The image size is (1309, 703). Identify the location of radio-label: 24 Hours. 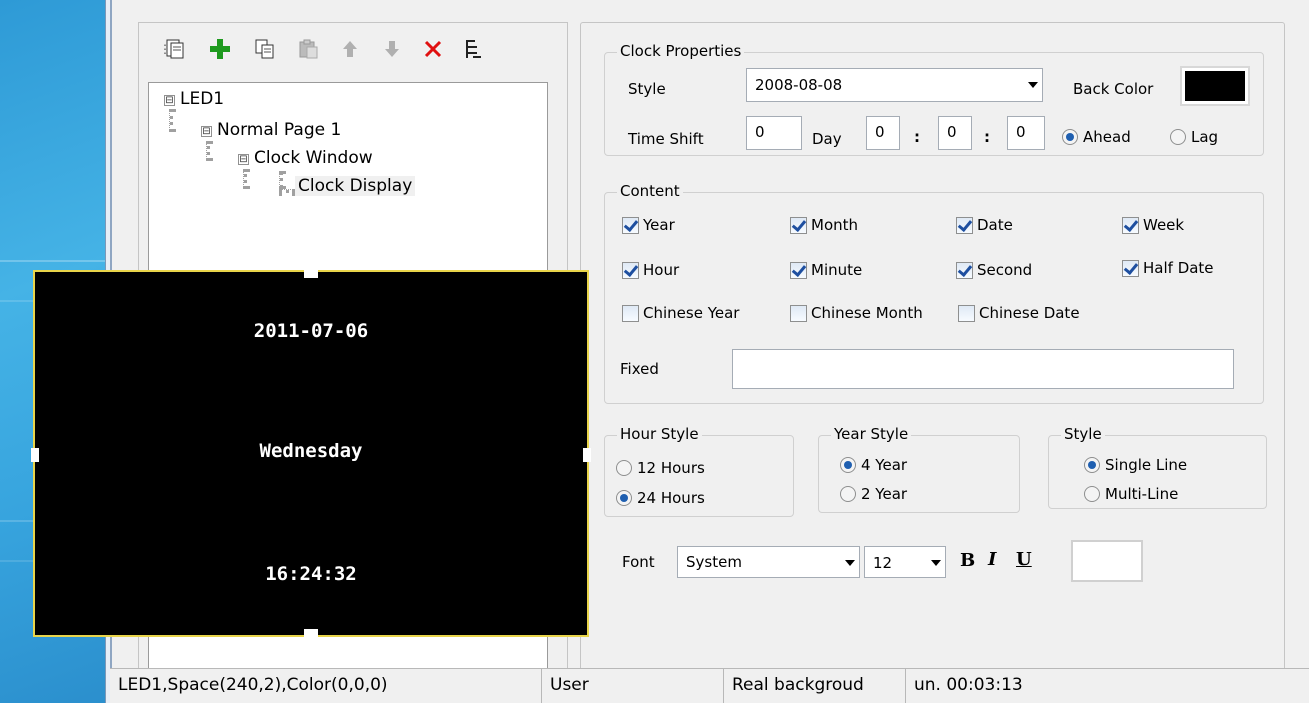
(671, 498).